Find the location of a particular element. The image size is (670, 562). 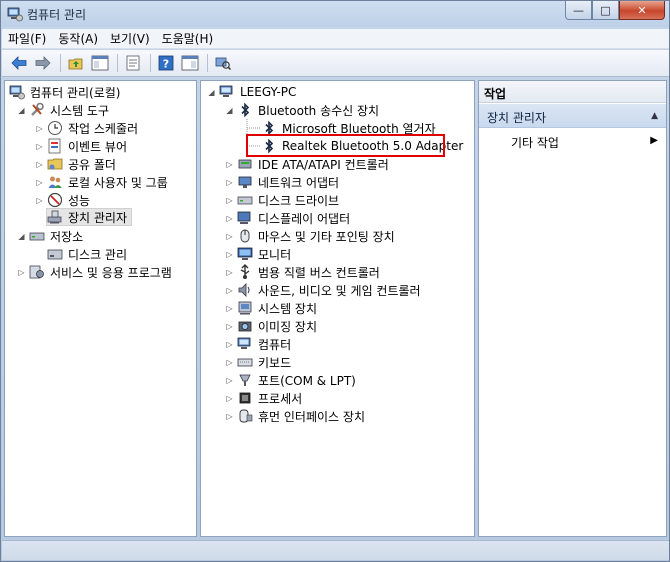

port-icon is located at coordinates (245, 380).